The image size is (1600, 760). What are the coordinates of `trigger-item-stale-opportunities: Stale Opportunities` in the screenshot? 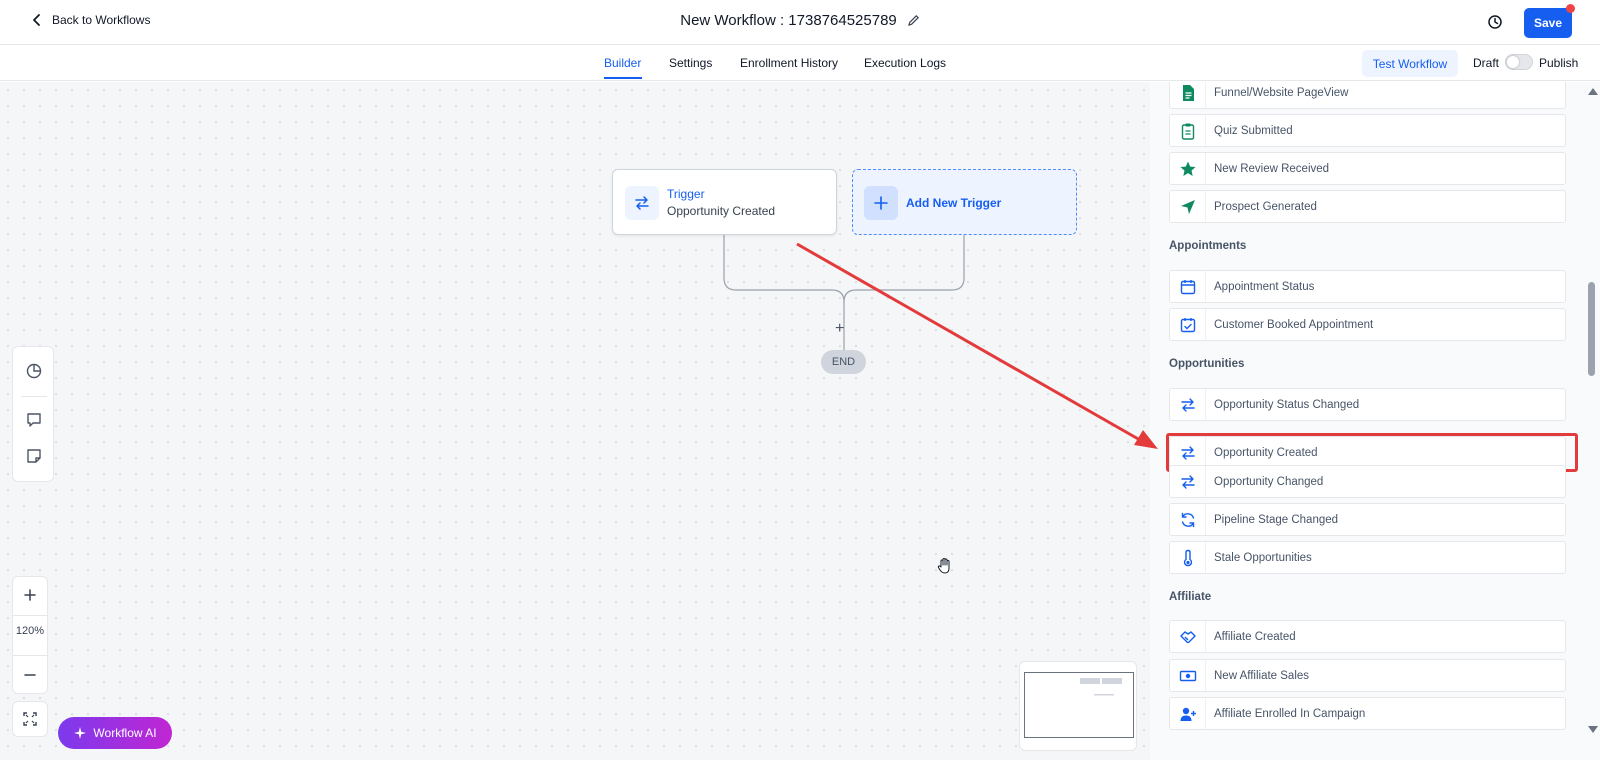 It's located at (1367, 557).